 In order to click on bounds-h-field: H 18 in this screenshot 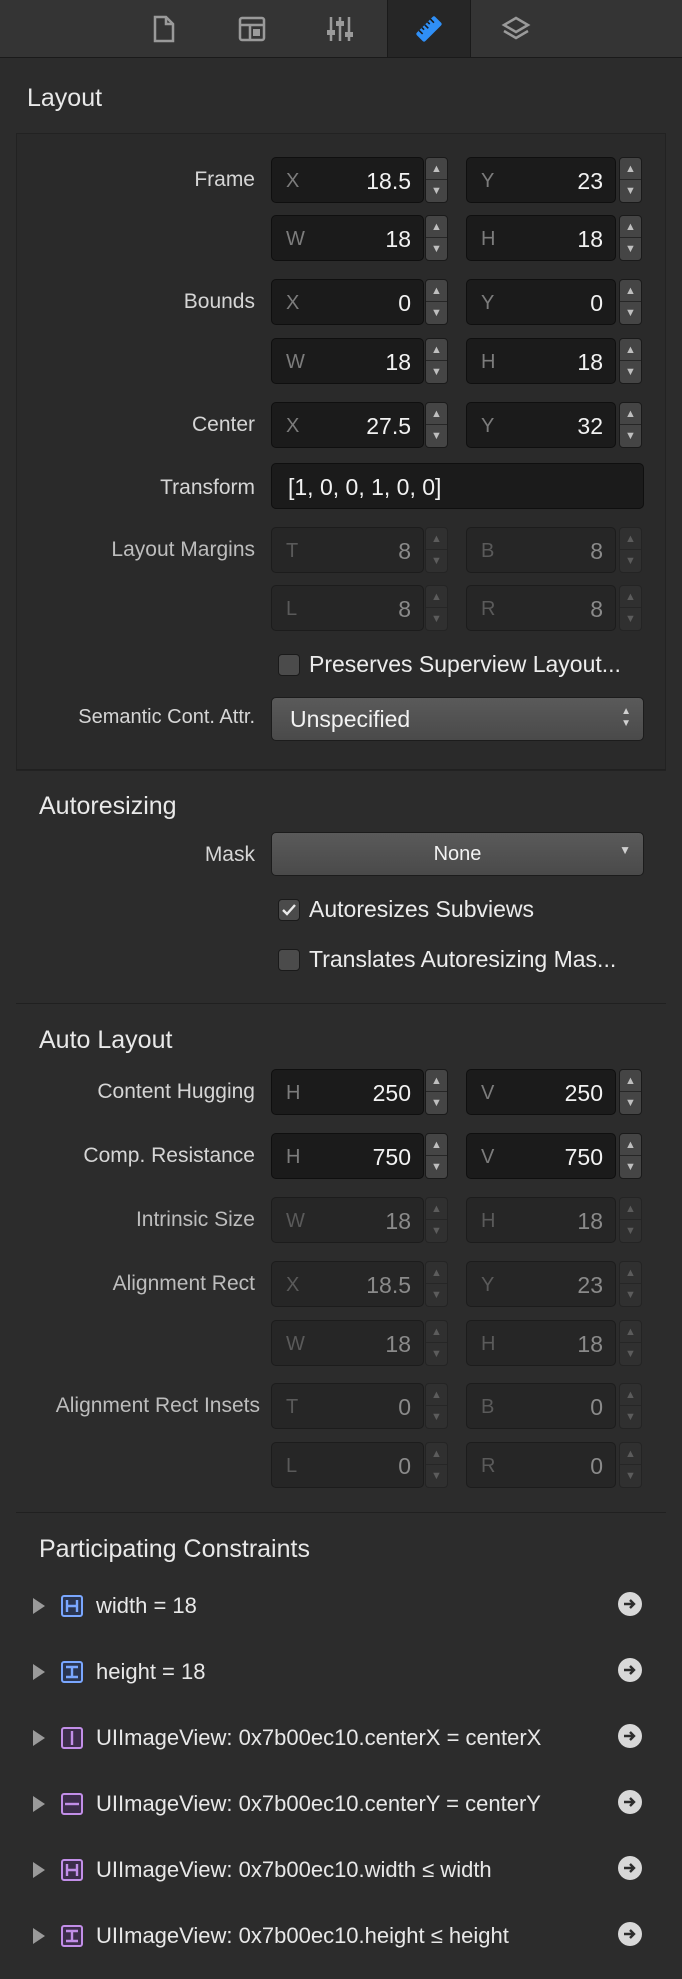, I will do `click(541, 361)`.